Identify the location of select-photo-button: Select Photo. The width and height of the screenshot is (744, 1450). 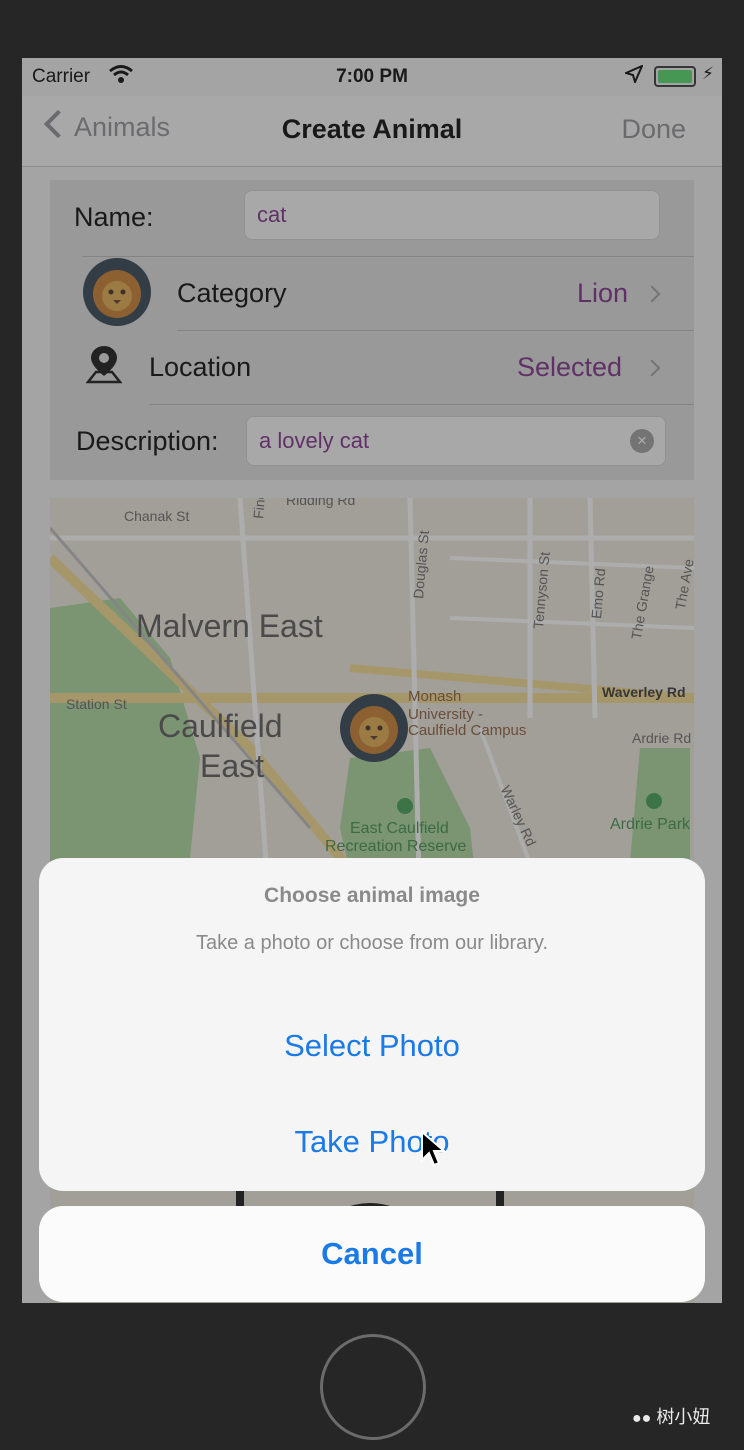
(372, 1046).